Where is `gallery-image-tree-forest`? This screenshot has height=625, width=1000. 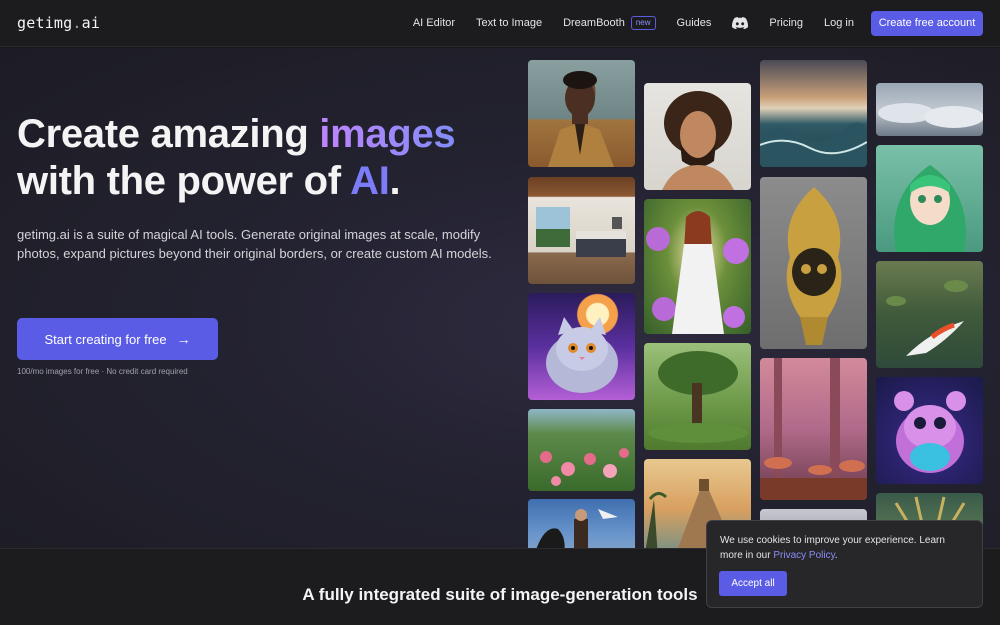 gallery-image-tree-forest is located at coordinates (697, 396).